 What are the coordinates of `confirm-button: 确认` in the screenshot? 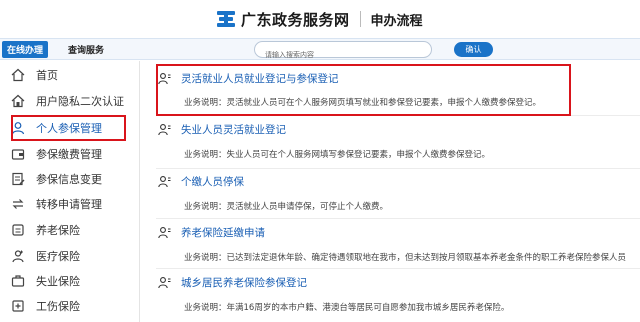 It's located at (473, 49).